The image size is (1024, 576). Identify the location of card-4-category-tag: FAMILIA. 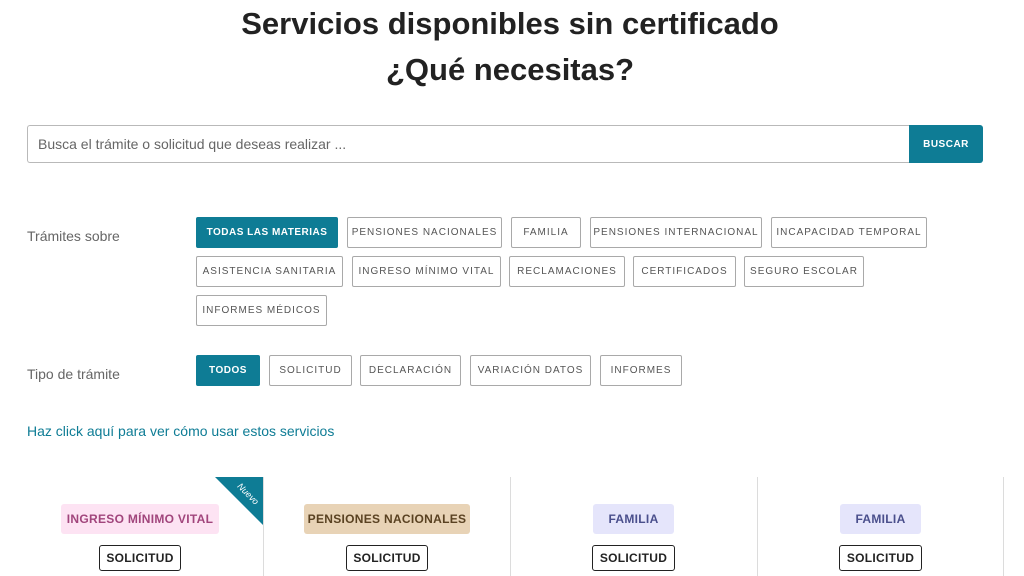
(880, 519).